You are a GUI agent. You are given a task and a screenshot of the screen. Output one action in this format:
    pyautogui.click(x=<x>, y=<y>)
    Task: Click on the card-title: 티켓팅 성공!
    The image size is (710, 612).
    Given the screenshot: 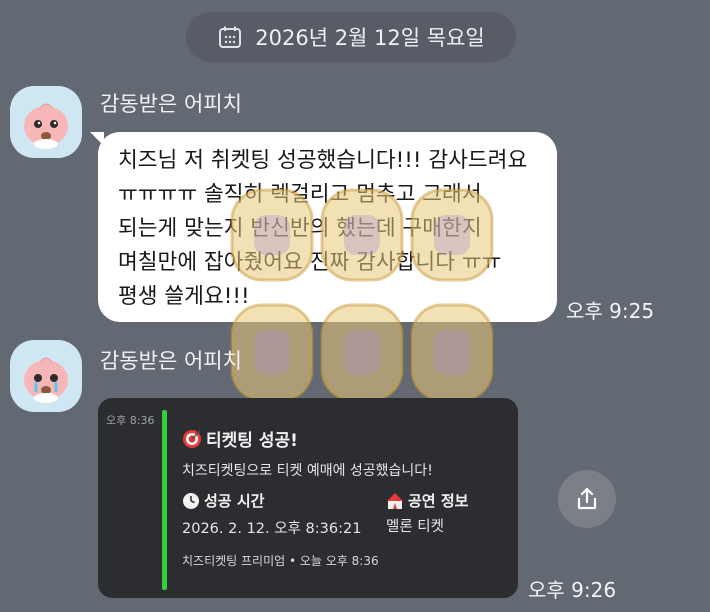 What is the action you would take?
    pyautogui.click(x=240, y=438)
    